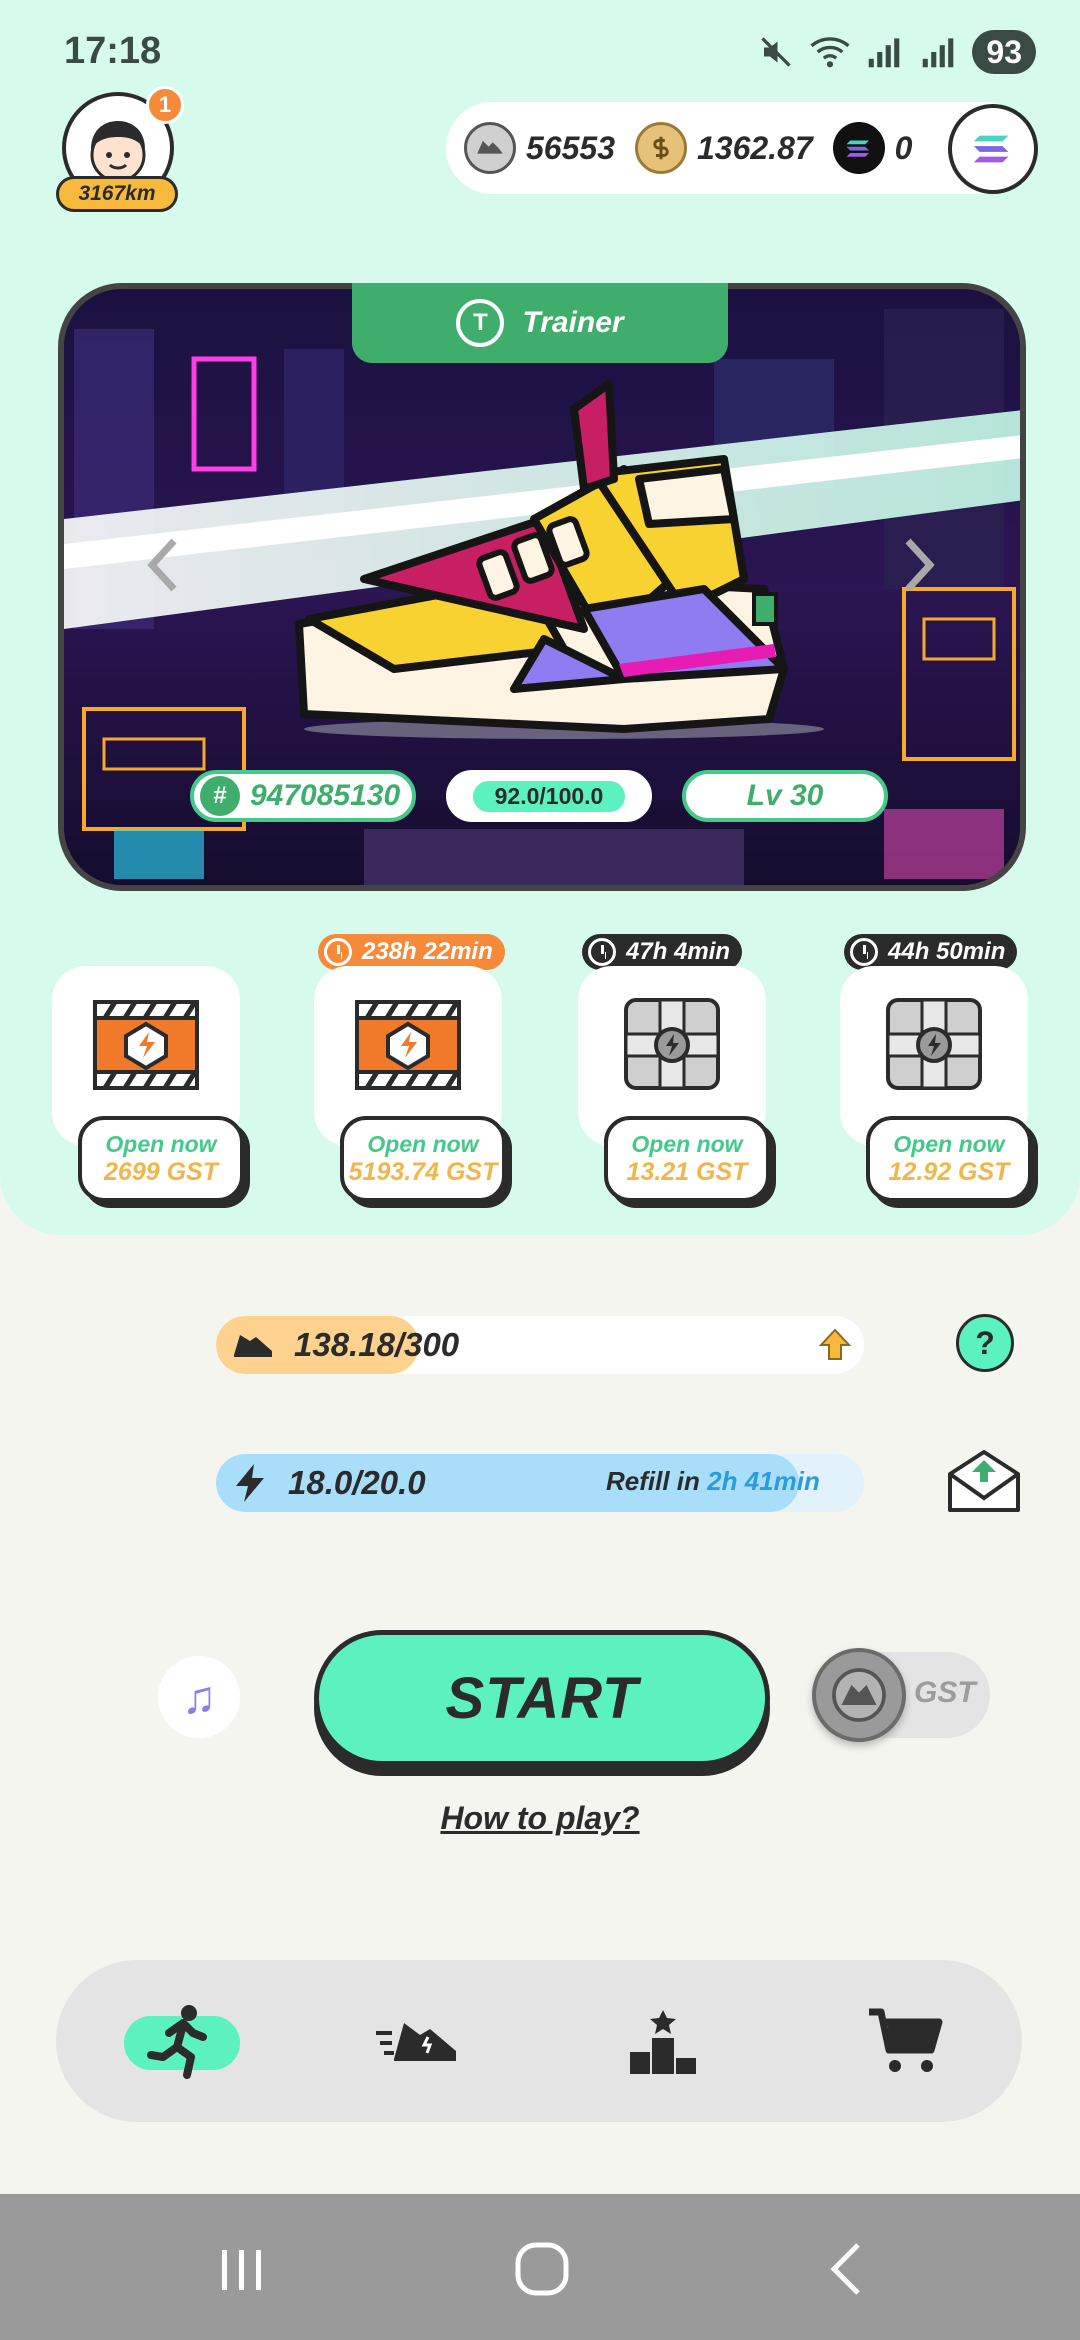 This screenshot has width=1080, height=2340. Describe the element at coordinates (325, 795) in the screenshot. I see `sneaker-id: 947085130` at that location.